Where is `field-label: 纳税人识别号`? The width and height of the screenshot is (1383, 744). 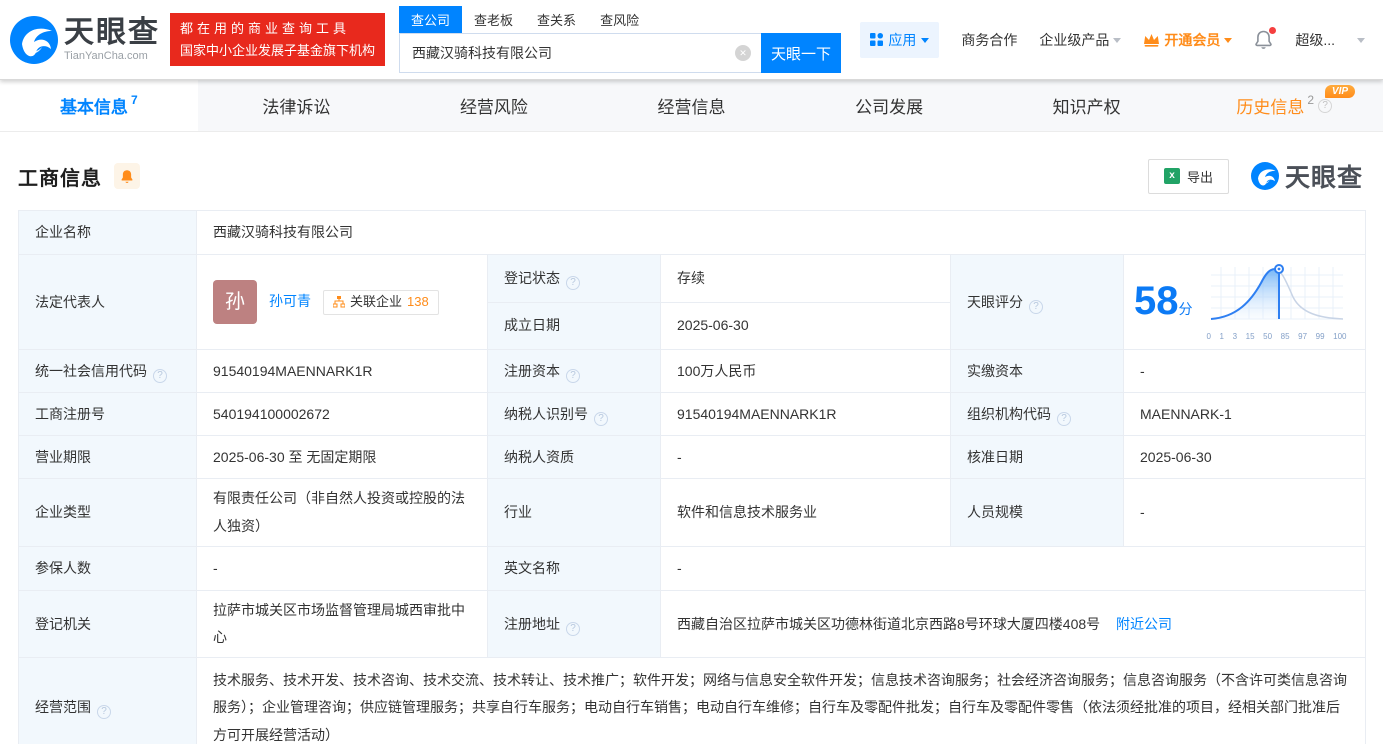
field-label: 纳税人识别号 is located at coordinates (574, 414).